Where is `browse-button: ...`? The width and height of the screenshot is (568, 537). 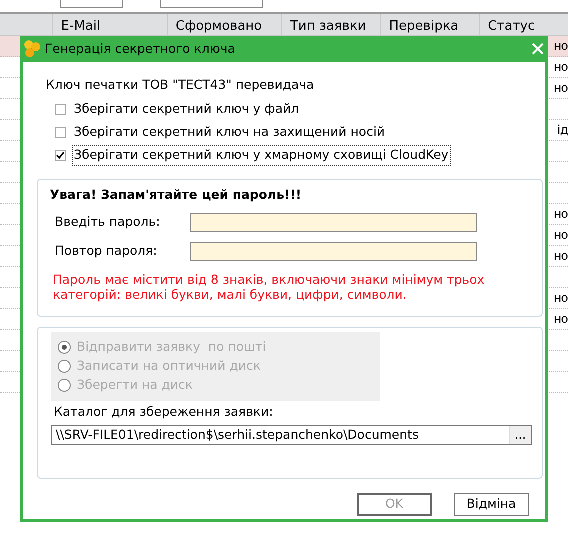 browse-button: ... is located at coordinates (520, 435).